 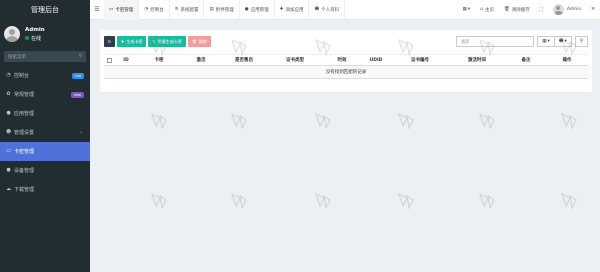 I want to click on grid-menu-button: ▦ ▾, so click(x=467, y=10).